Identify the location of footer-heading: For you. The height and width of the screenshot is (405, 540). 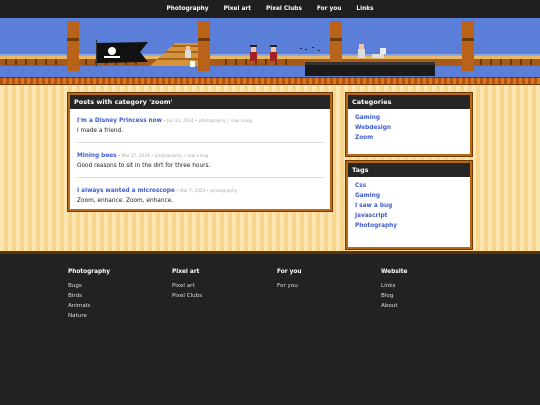
(289, 272).